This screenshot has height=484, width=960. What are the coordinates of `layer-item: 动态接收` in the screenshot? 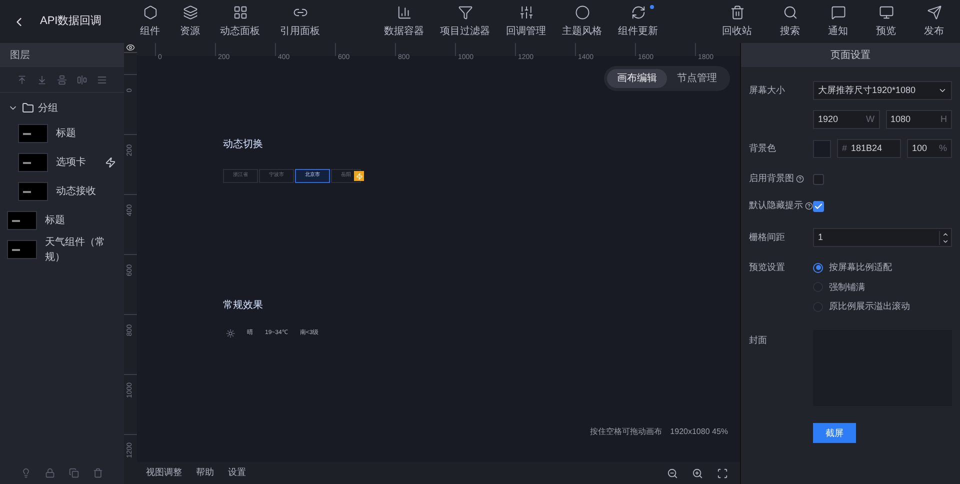 It's located at (62, 191).